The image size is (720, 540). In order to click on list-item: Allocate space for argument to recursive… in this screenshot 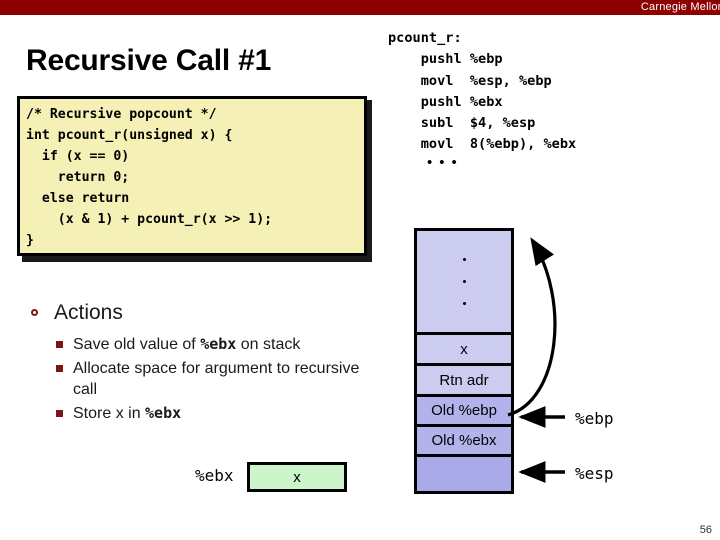, I will do `click(200, 379)`.